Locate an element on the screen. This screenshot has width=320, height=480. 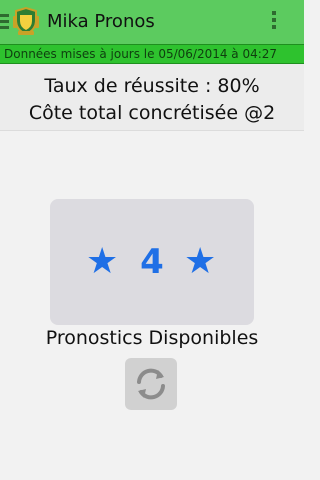
success-rate-text: Taux de réussite : 80% is located at coordinates (152, 86).